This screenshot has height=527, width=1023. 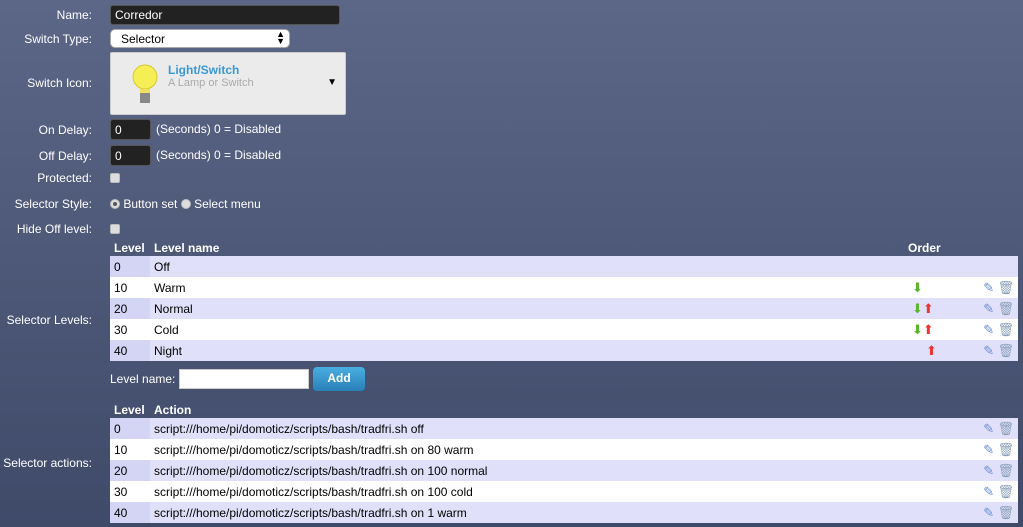 What do you see at coordinates (115, 204) in the screenshot?
I see `button-set-radio` at bounding box center [115, 204].